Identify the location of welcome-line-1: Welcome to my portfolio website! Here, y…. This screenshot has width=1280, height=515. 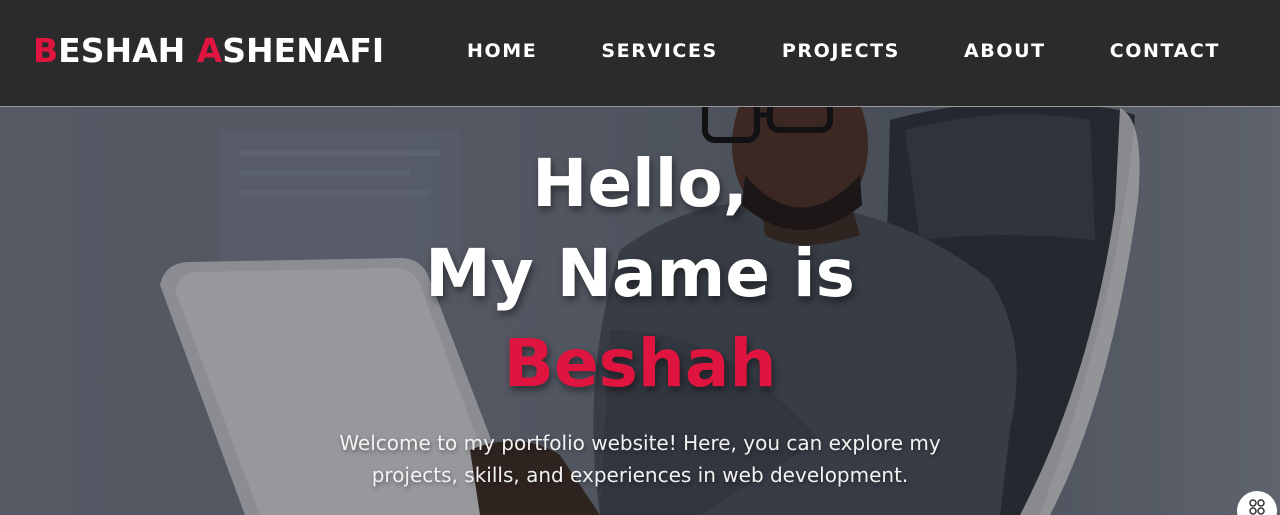
(640, 443).